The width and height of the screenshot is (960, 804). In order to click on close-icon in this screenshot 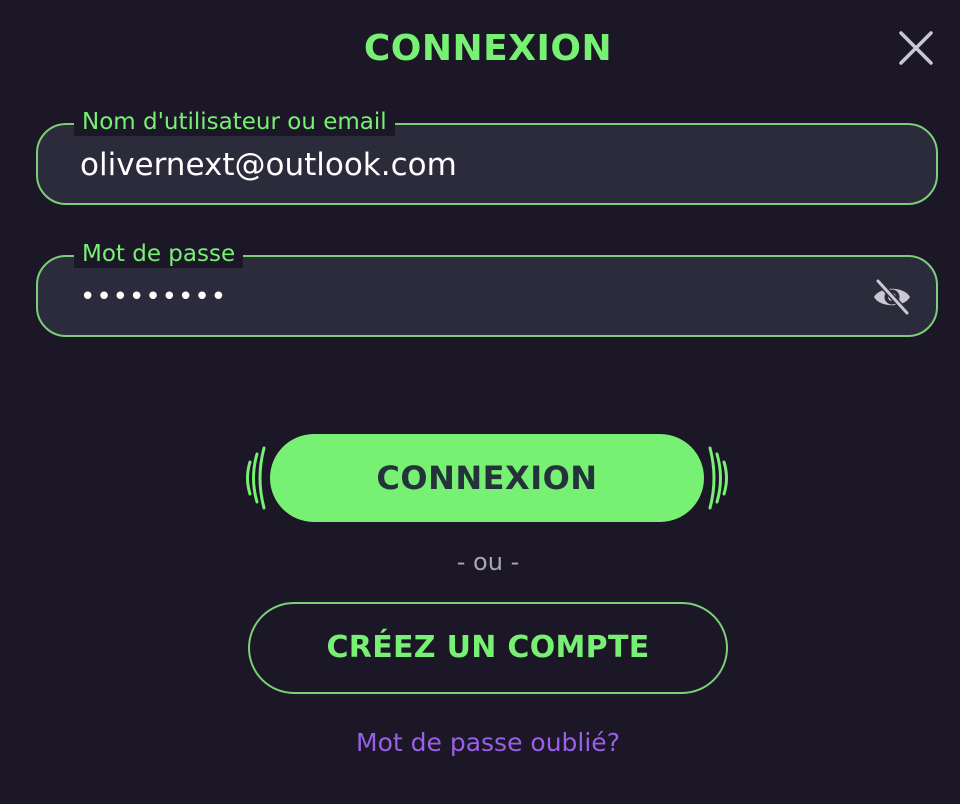, I will do `click(916, 48)`.